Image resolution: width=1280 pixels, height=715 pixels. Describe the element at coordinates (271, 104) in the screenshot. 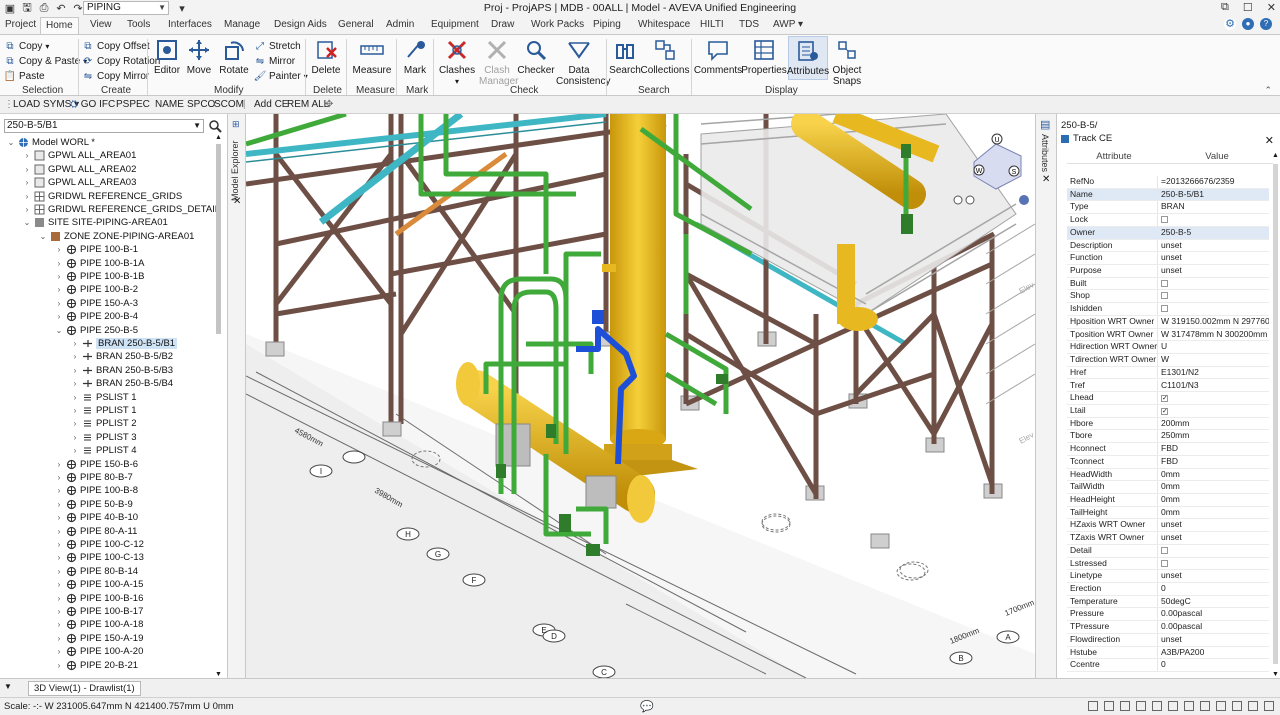

I see `add-ce-button: Add CE` at that location.